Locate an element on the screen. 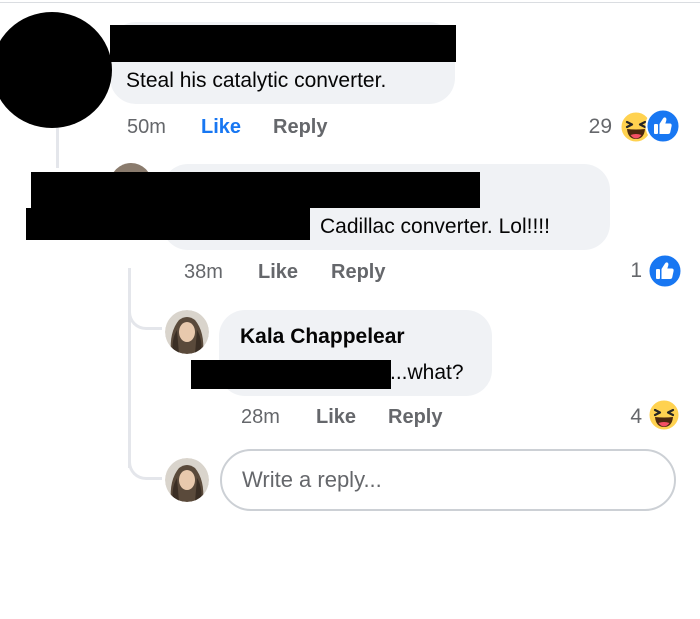 This screenshot has height=619, width=700. comment-3-text: ...what? is located at coordinates (427, 372).